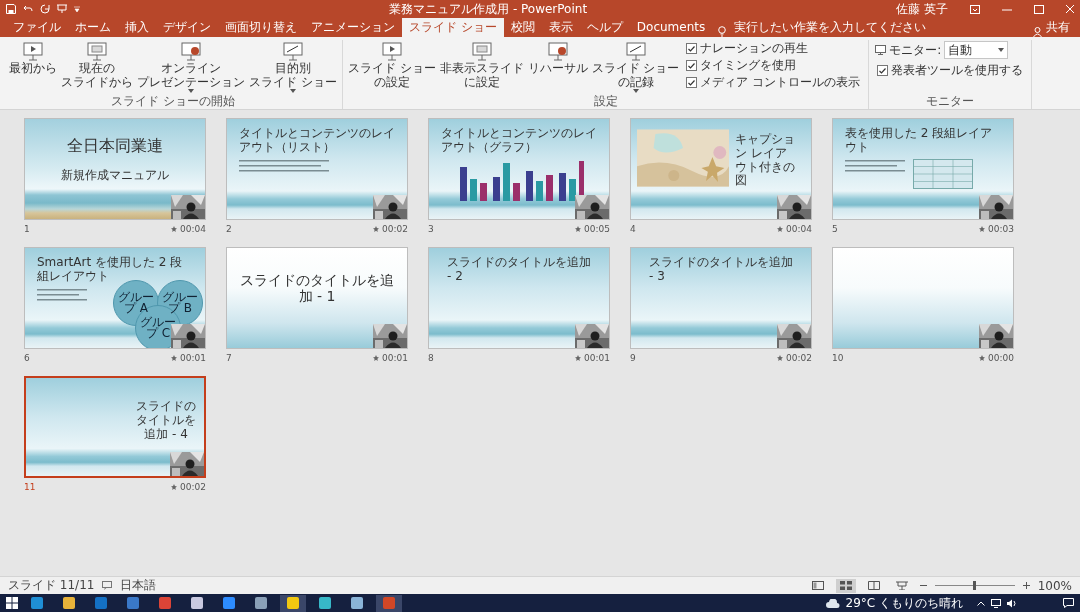 This screenshot has width=1080, height=612. What do you see at coordinates (37, 27) in the screenshot?
I see `ribbon-tab: ファイル` at bounding box center [37, 27].